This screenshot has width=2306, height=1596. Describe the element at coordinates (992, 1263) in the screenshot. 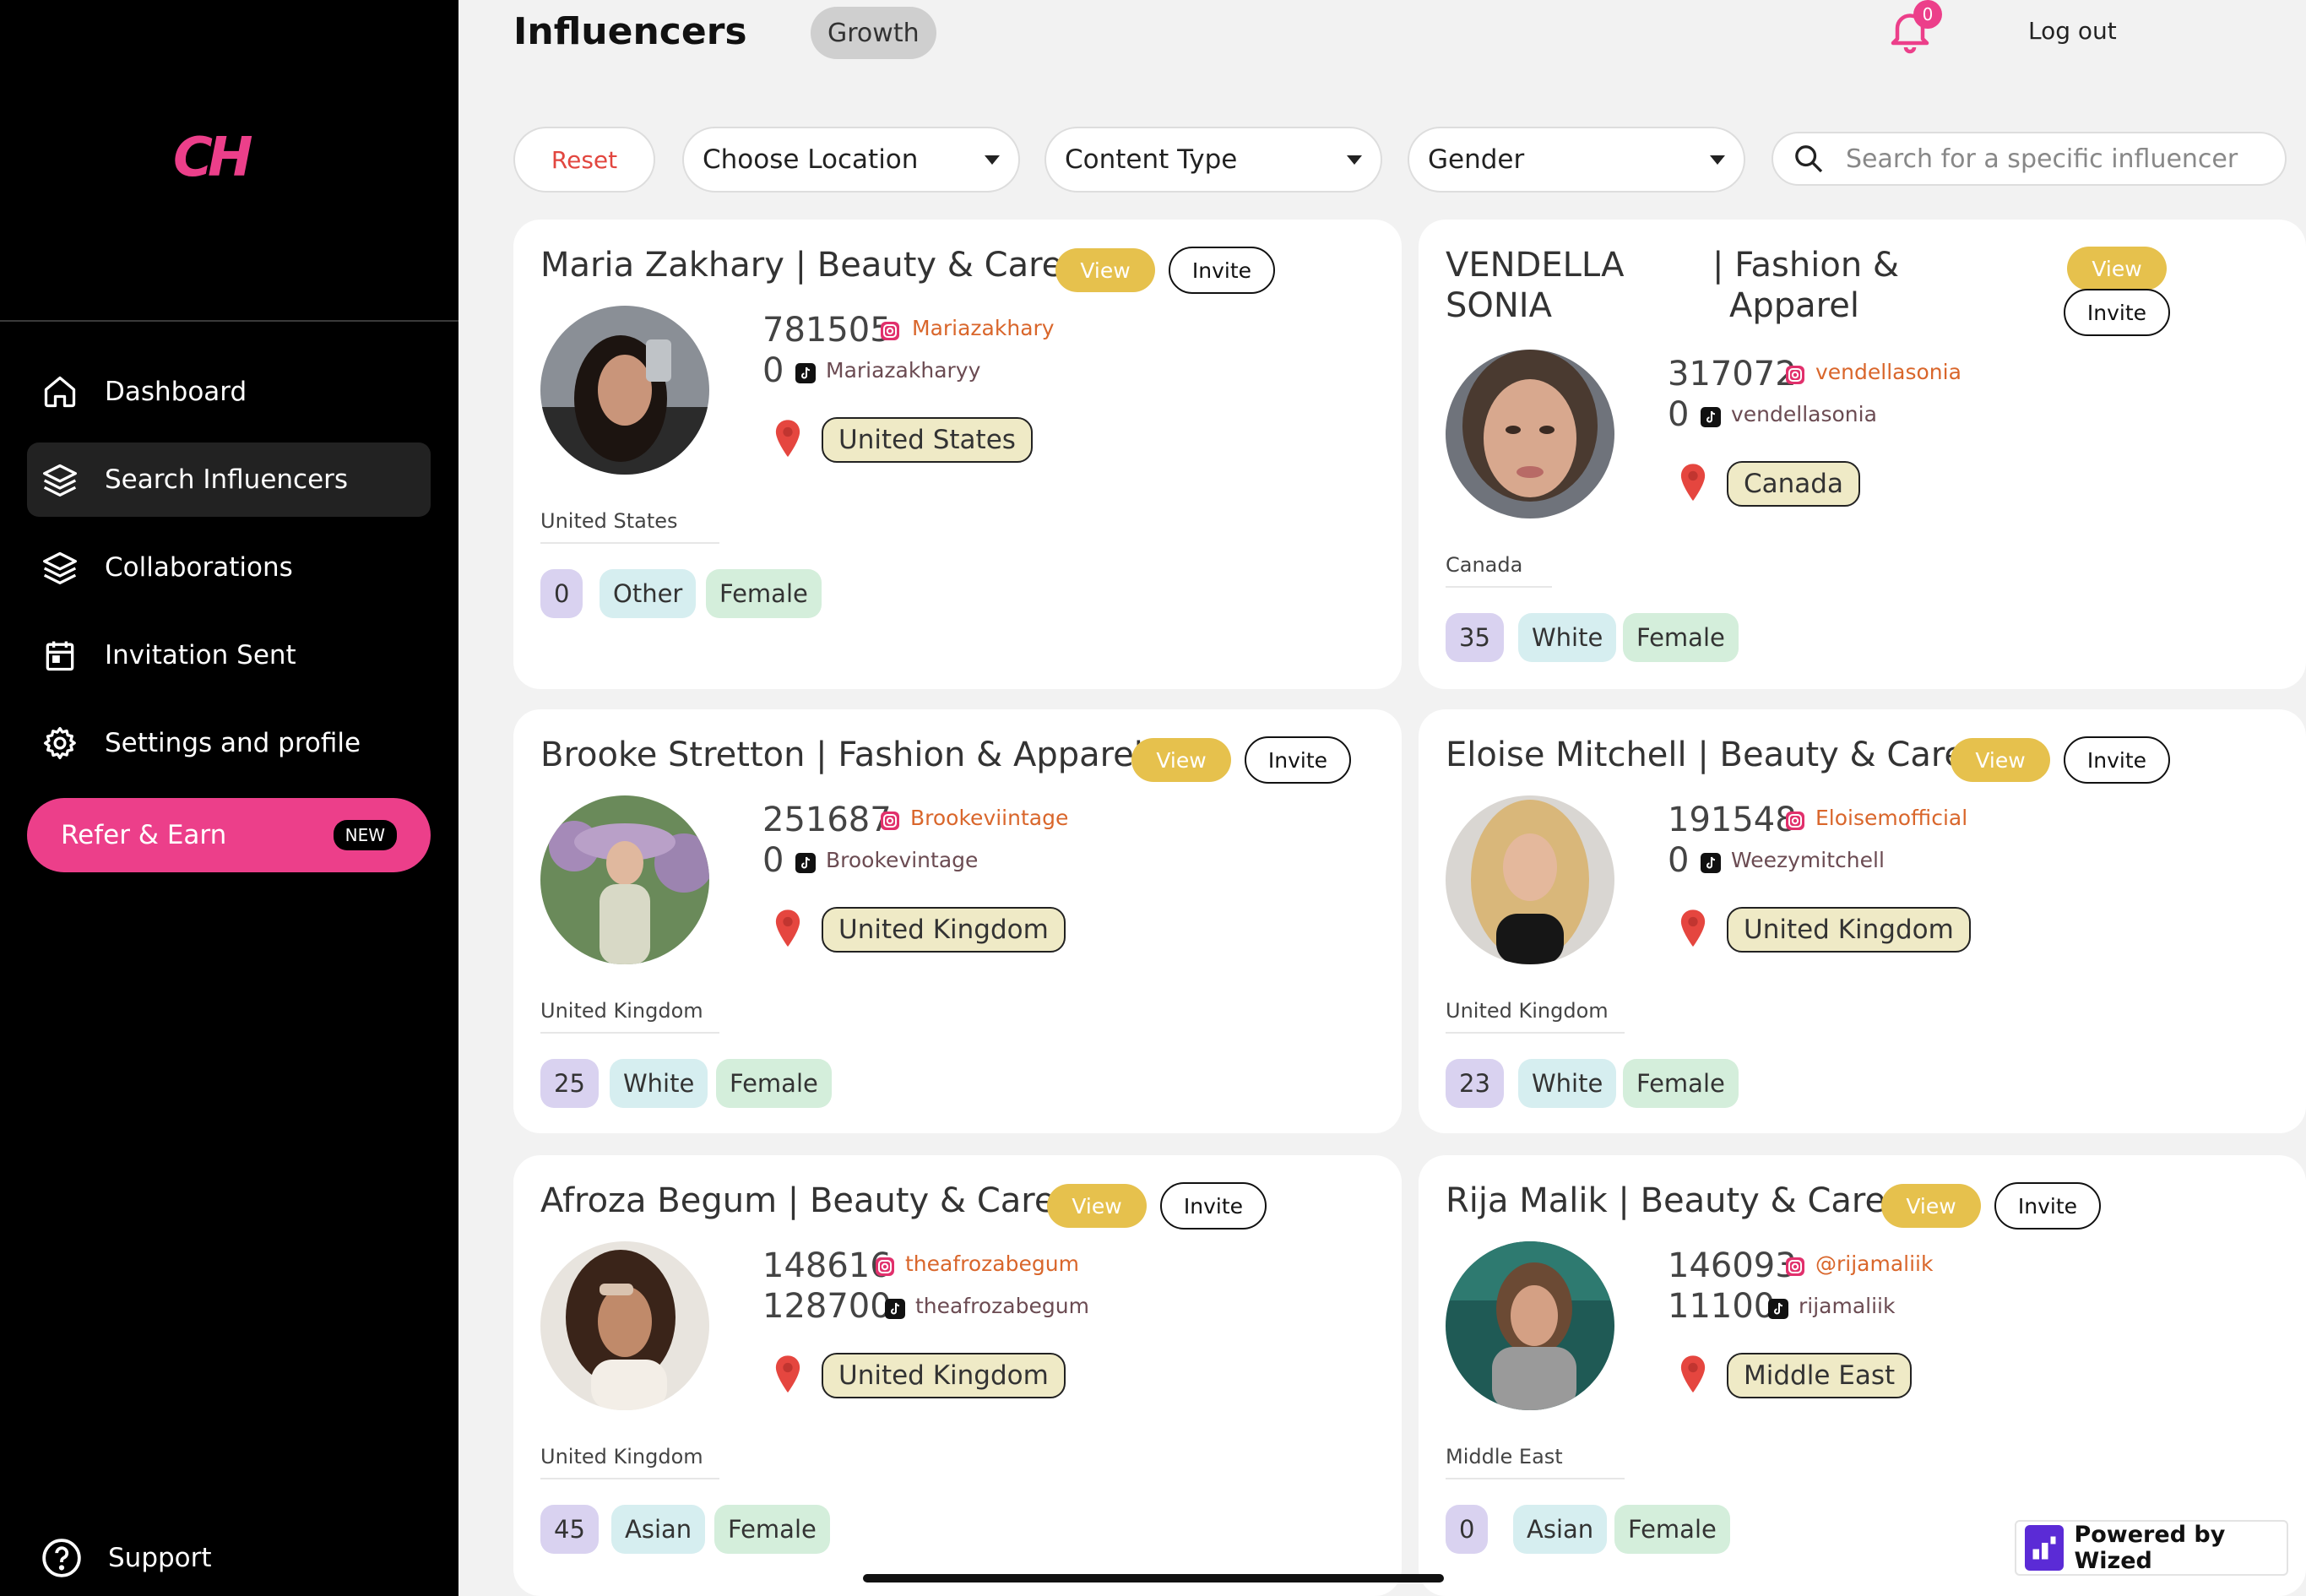

I see `instagram-handle: theafrozabegum` at that location.